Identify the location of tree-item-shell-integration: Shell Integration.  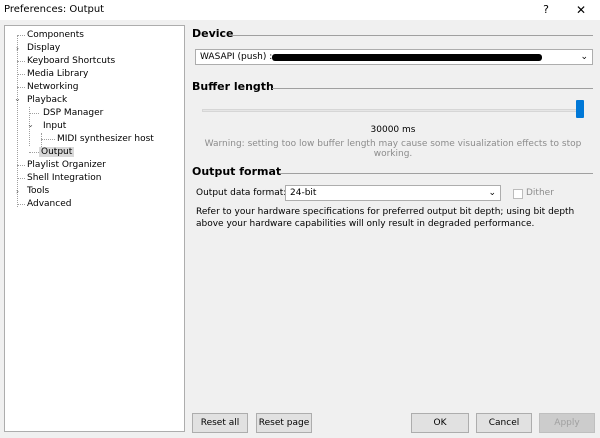
(64, 178).